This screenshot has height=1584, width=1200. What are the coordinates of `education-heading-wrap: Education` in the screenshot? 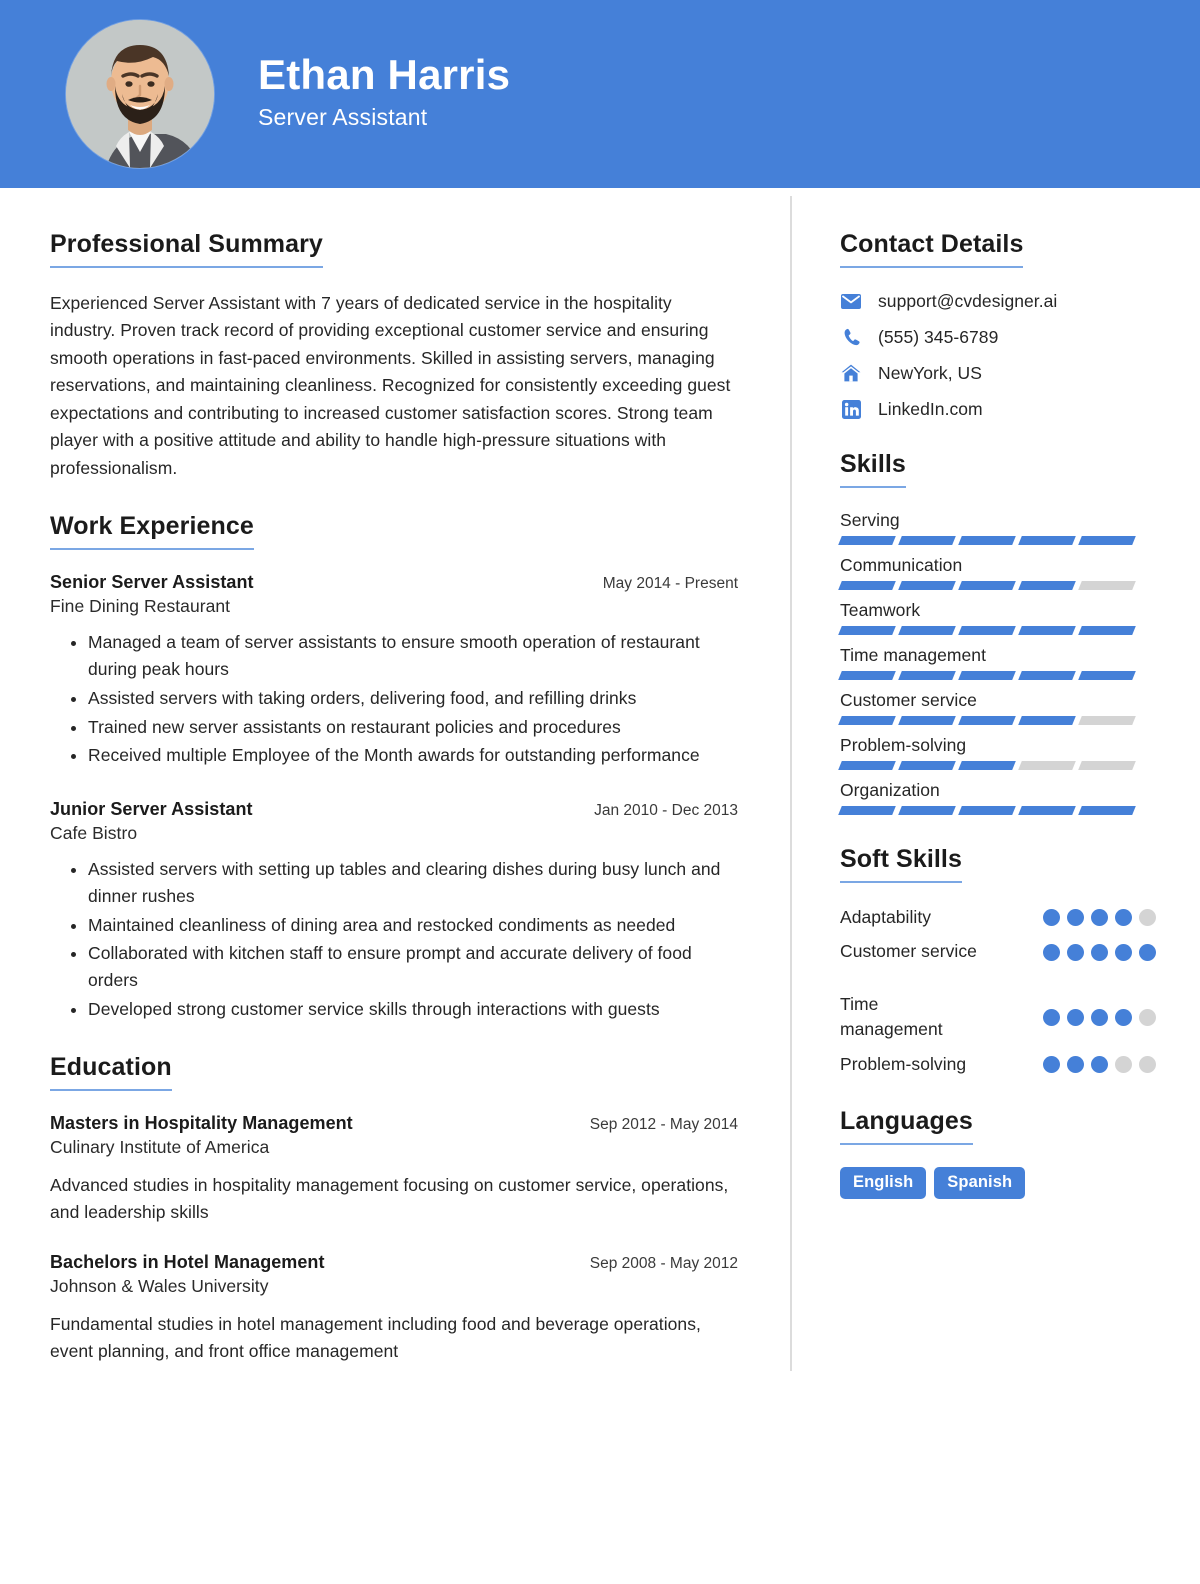 It's located at (394, 1072).